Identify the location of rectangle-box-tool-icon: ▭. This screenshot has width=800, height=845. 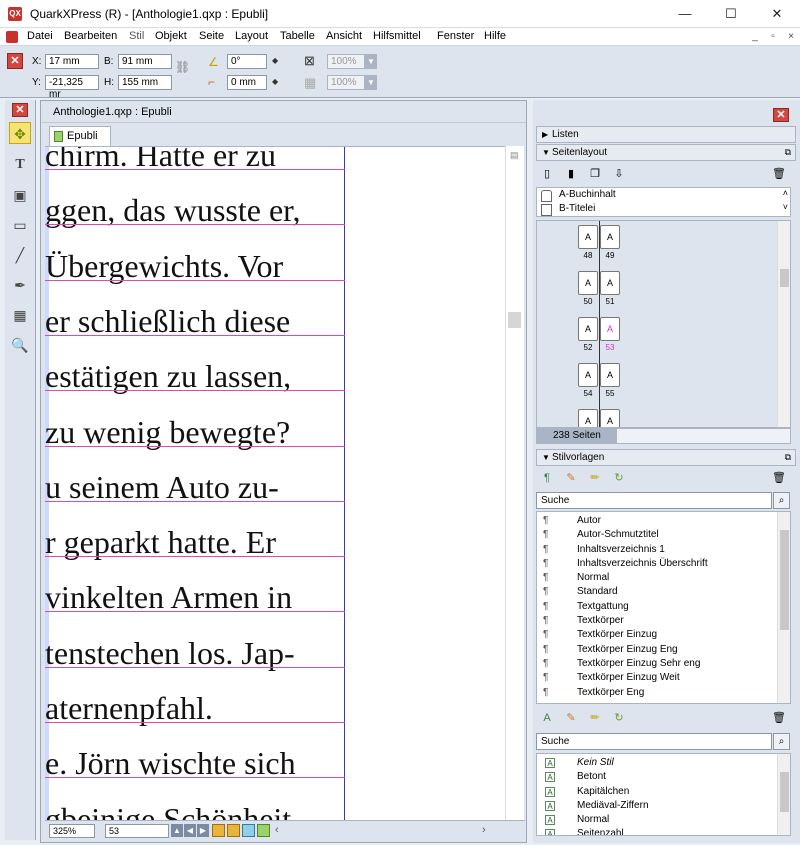
(20, 225).